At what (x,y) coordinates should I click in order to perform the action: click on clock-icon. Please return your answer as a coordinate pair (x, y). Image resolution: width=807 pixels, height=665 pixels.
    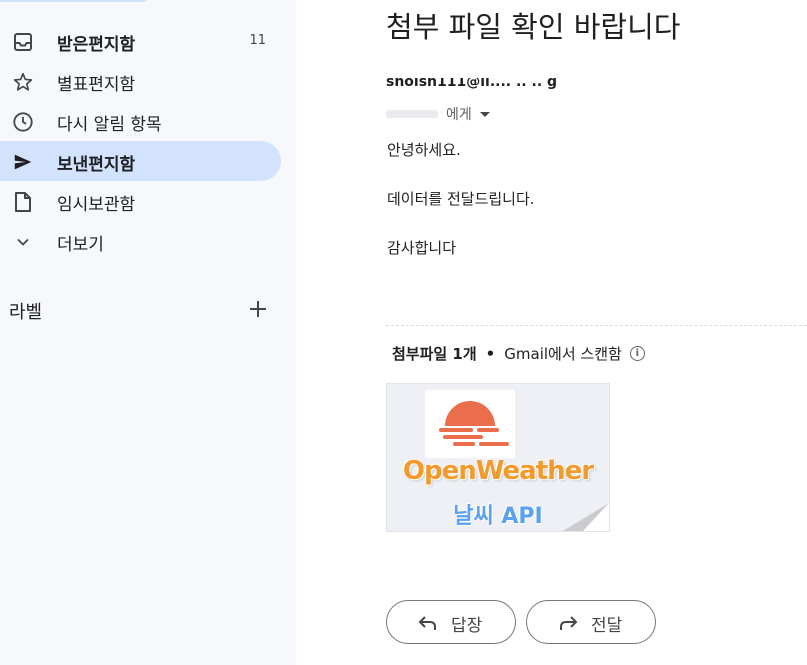
    Looking at the image, I should click on (23, 122).